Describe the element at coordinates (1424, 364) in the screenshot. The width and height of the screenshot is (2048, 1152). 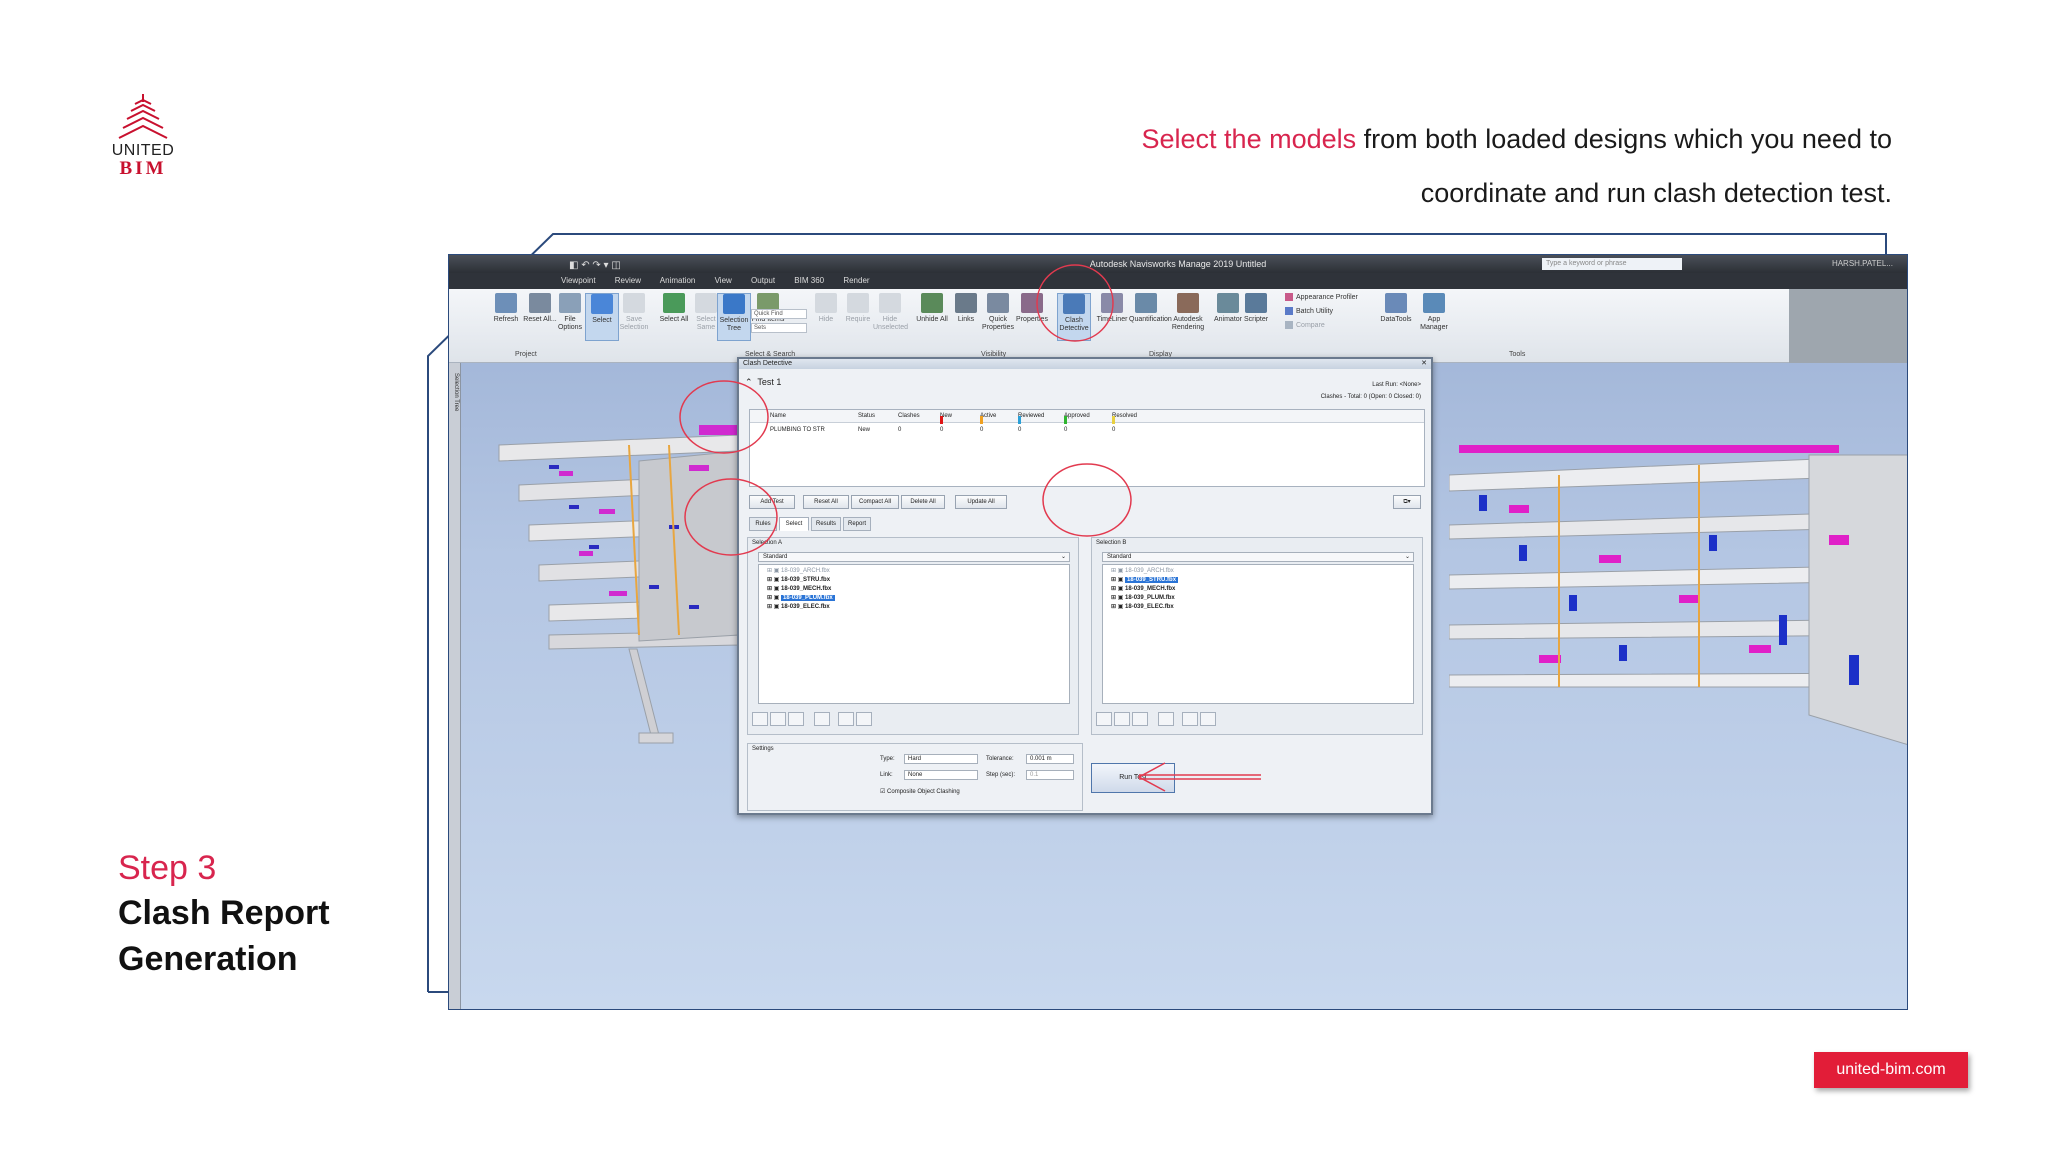
I see `close-icon: ✕` at that location.